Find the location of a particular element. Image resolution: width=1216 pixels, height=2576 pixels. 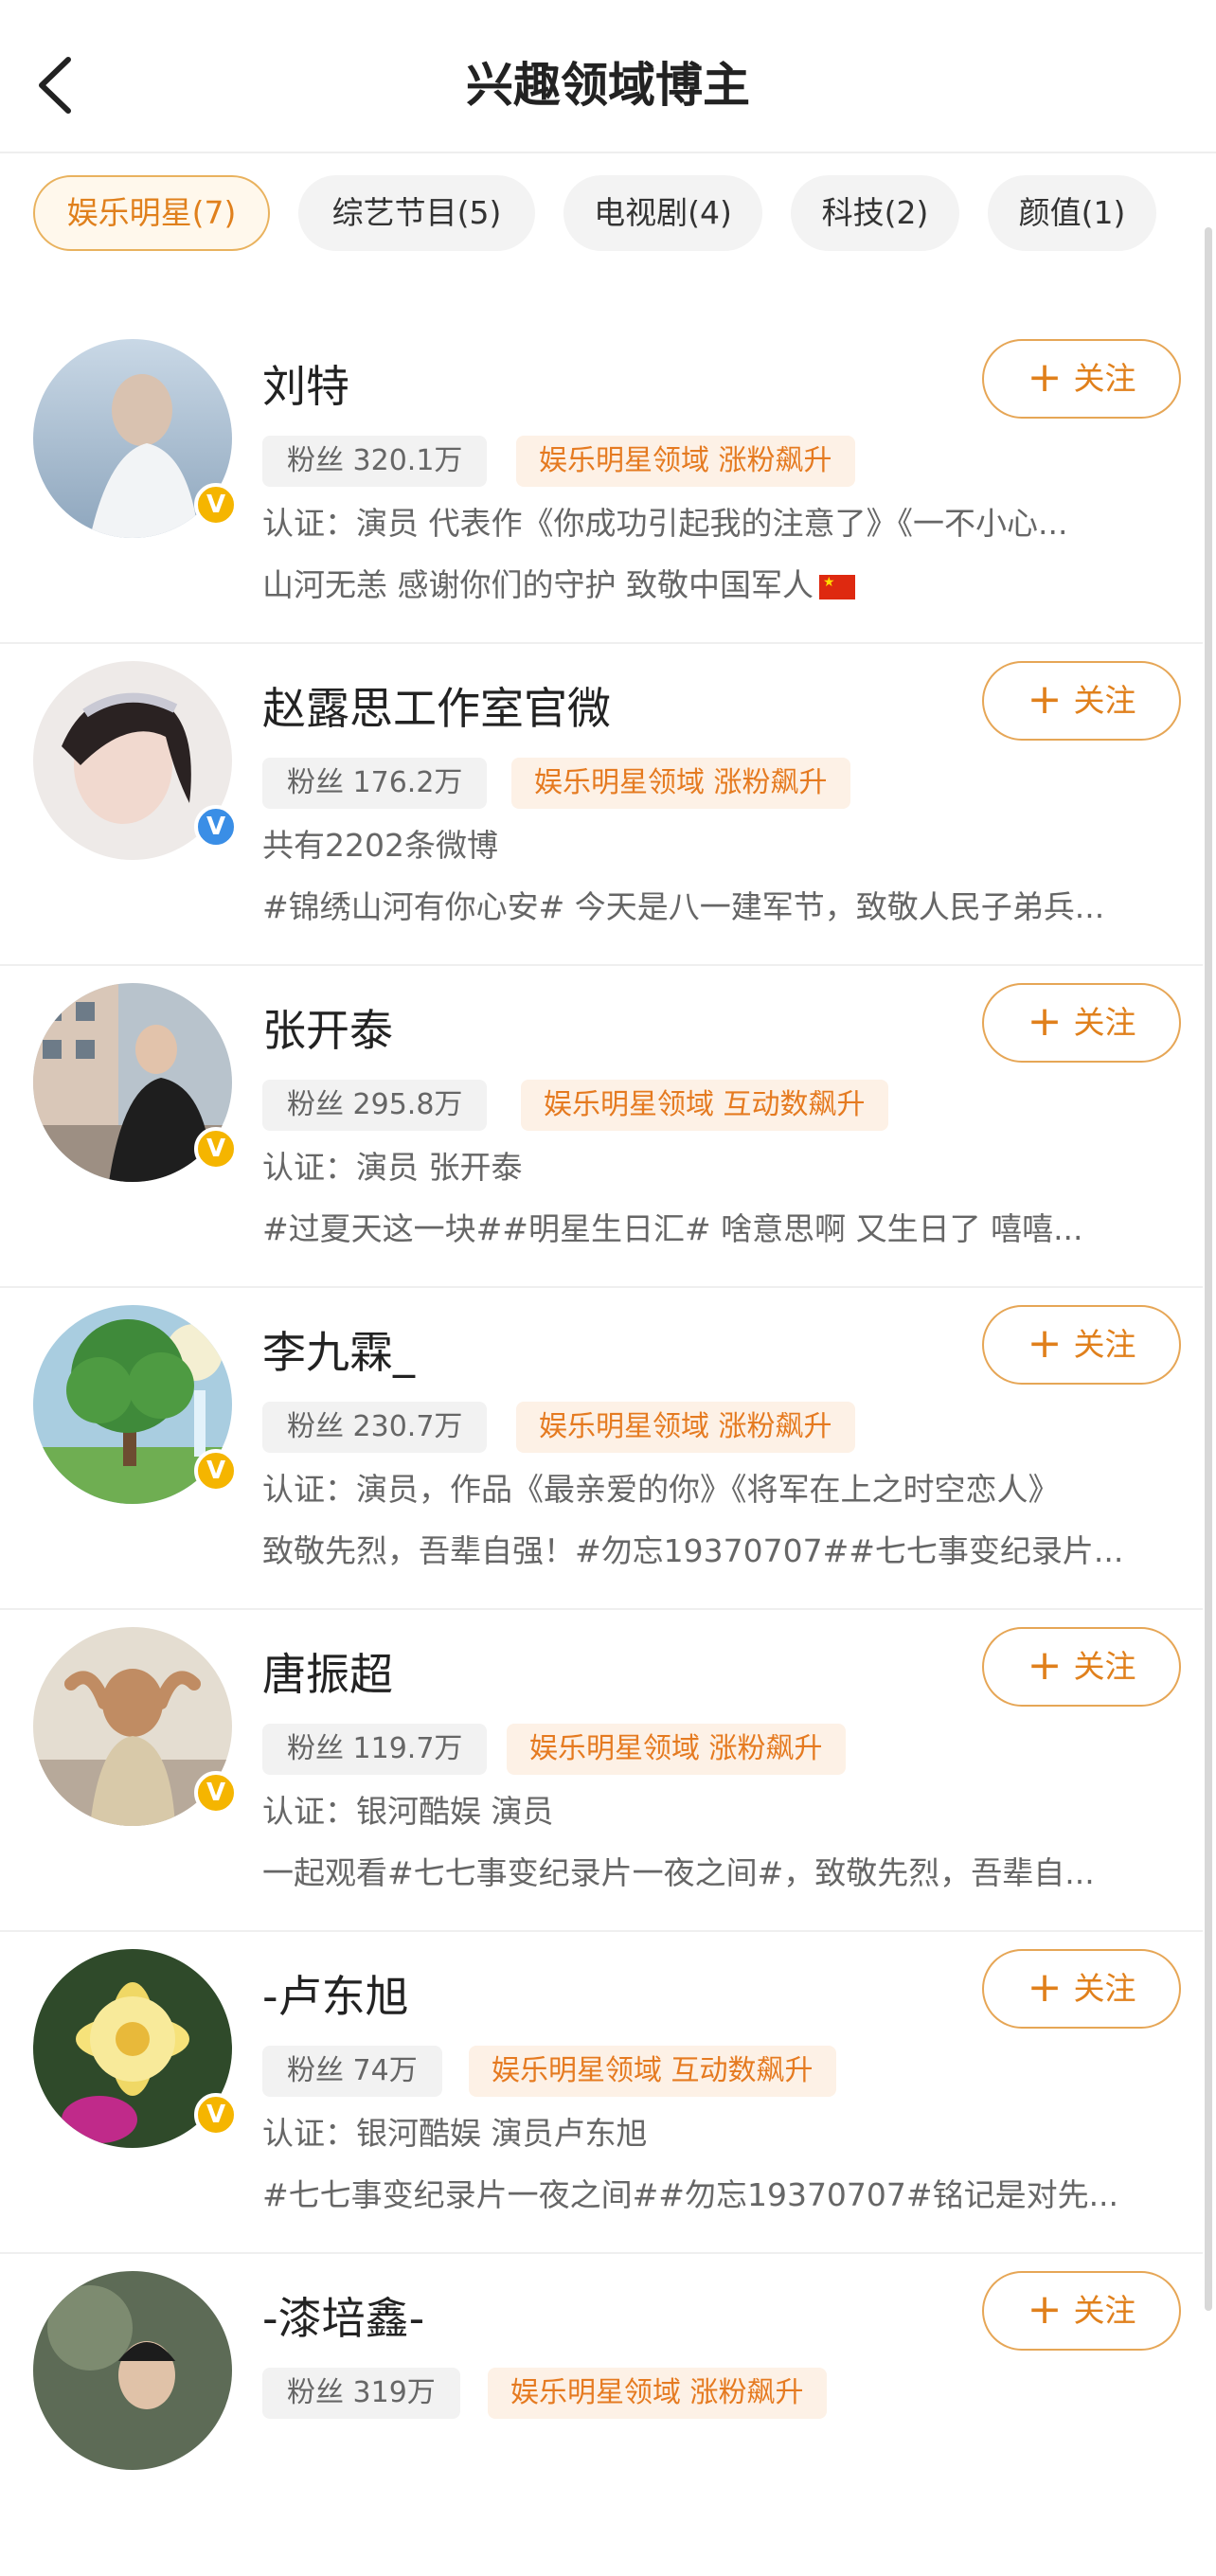

user-name: 赵露思工作室官微 is located at coordinates (436, 708).